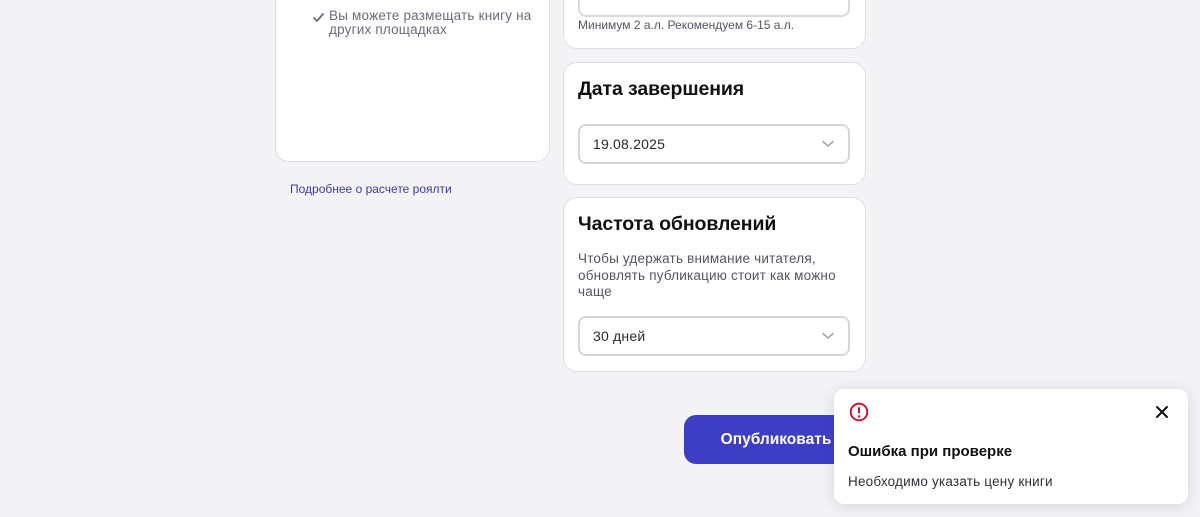 The height and width of the screenshot is (517, 1200). What do you see at coordinates (371, 189) in the screenshot?
I see `royalty-info-link: Подробнее о расчете роялти` at bounding box center [371, 189].